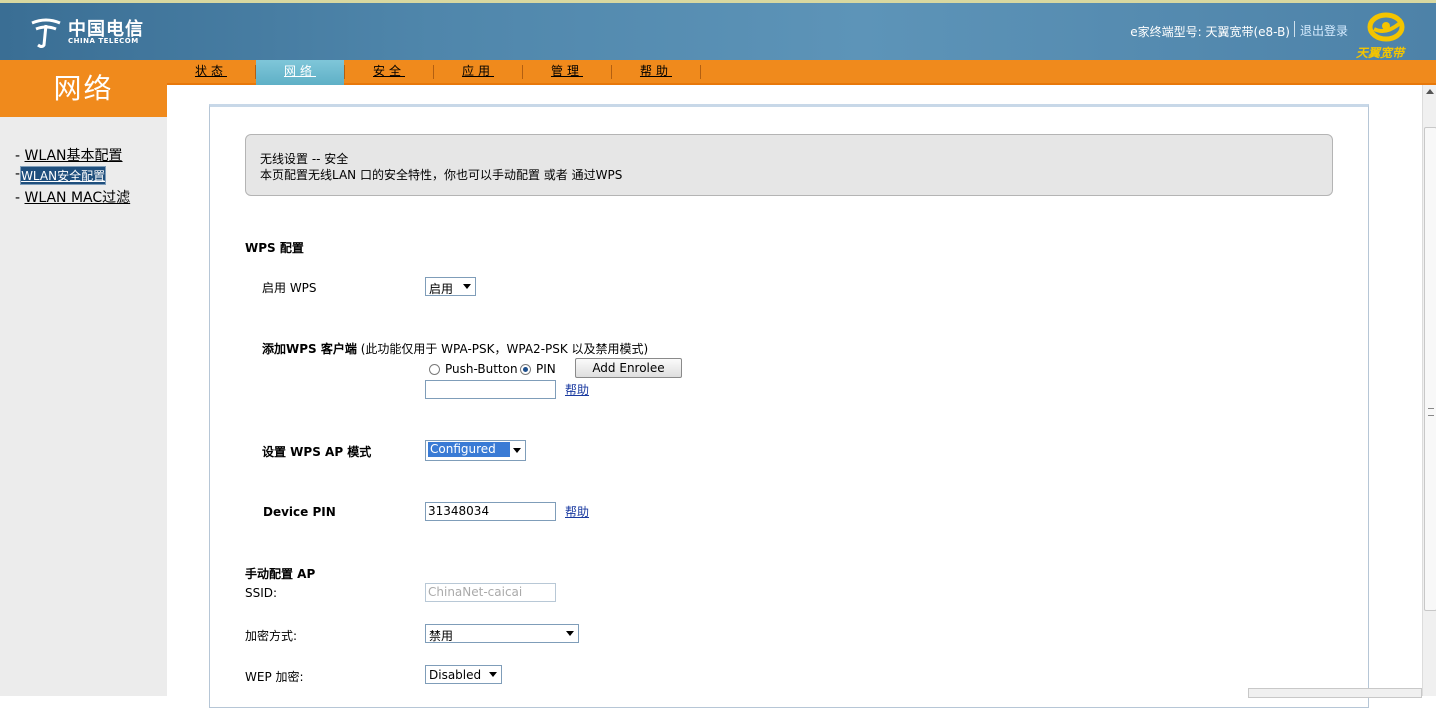 Image resolution: width=1436 pixels, height=708 pixels. I want to click on add-client-title: 添加WPS 客户端, so click(309, 349).